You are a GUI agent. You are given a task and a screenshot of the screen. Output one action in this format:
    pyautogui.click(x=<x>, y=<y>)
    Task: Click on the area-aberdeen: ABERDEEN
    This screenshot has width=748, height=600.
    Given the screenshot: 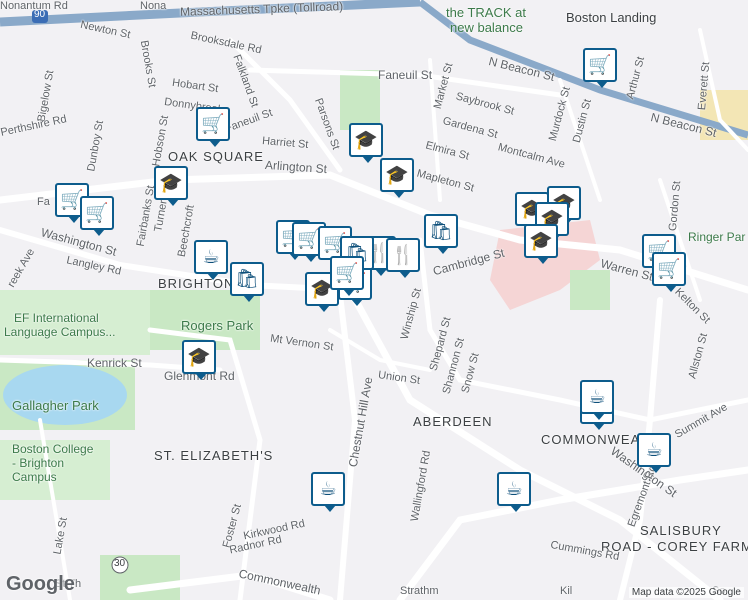 What is the action you would take?
    pyautogui.click(x=453, y=421)
    